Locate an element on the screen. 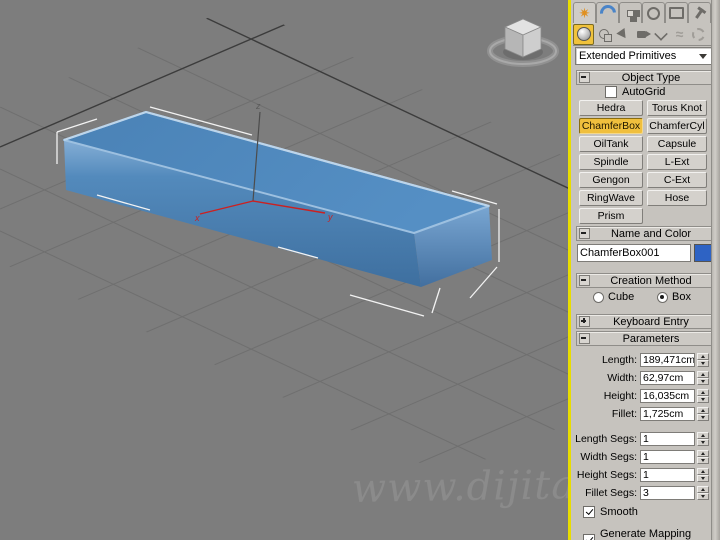  length-segs-spinner is located at coordinates (703, 438).